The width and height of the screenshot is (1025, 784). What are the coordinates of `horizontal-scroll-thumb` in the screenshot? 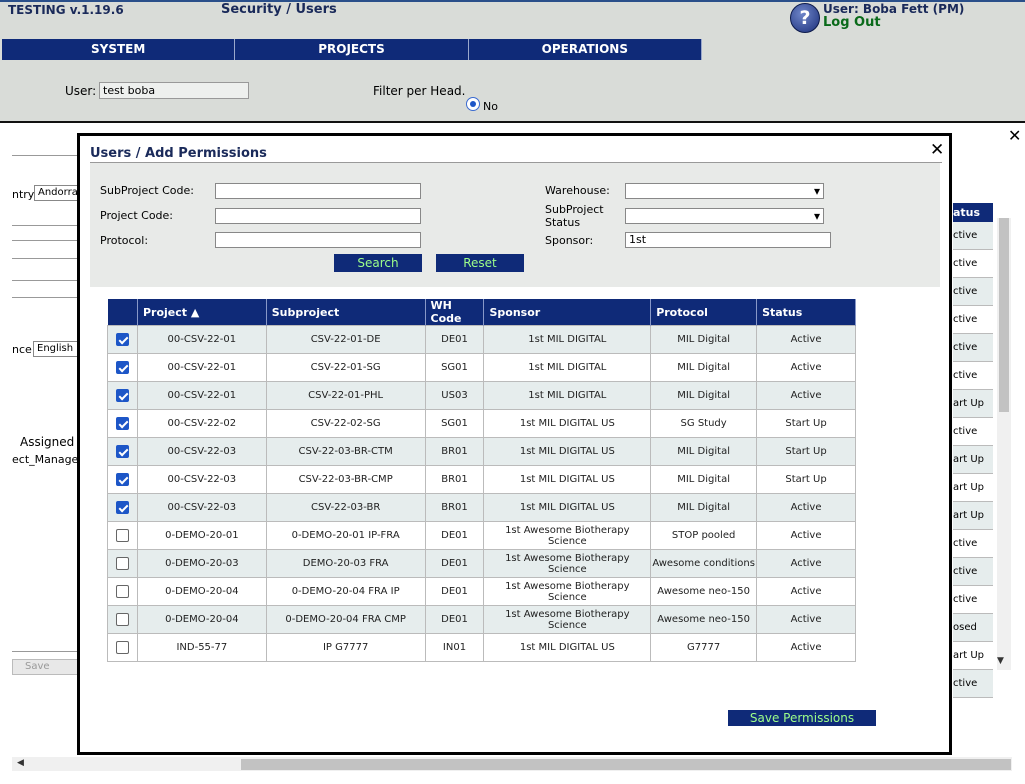 It's located at (626, 764).